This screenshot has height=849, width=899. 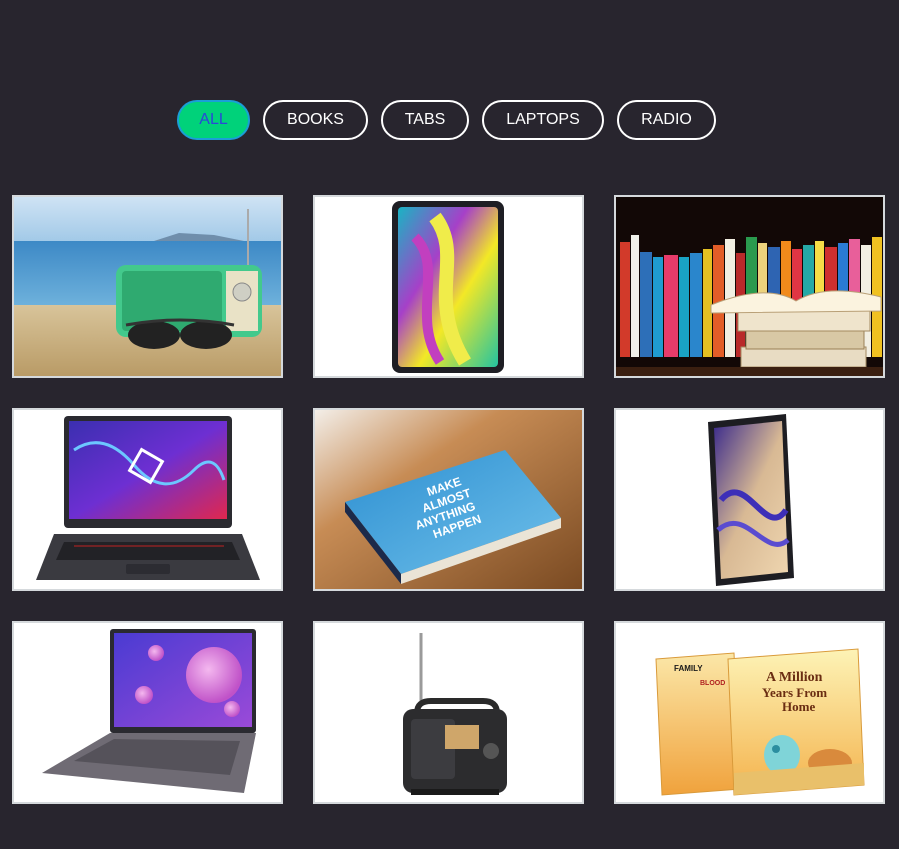 I want to click on gallery-item-tablet-colorful, so click(x=448, y=286).